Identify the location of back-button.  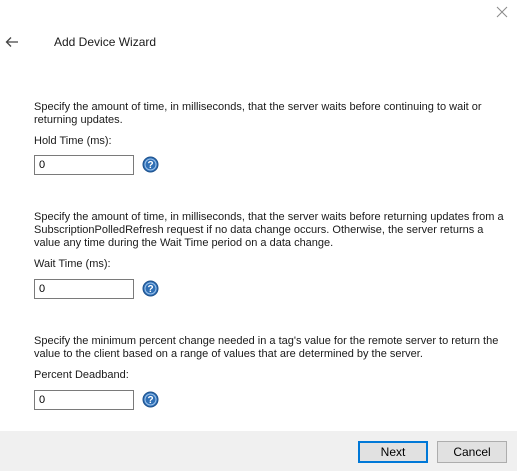
(12, 42).